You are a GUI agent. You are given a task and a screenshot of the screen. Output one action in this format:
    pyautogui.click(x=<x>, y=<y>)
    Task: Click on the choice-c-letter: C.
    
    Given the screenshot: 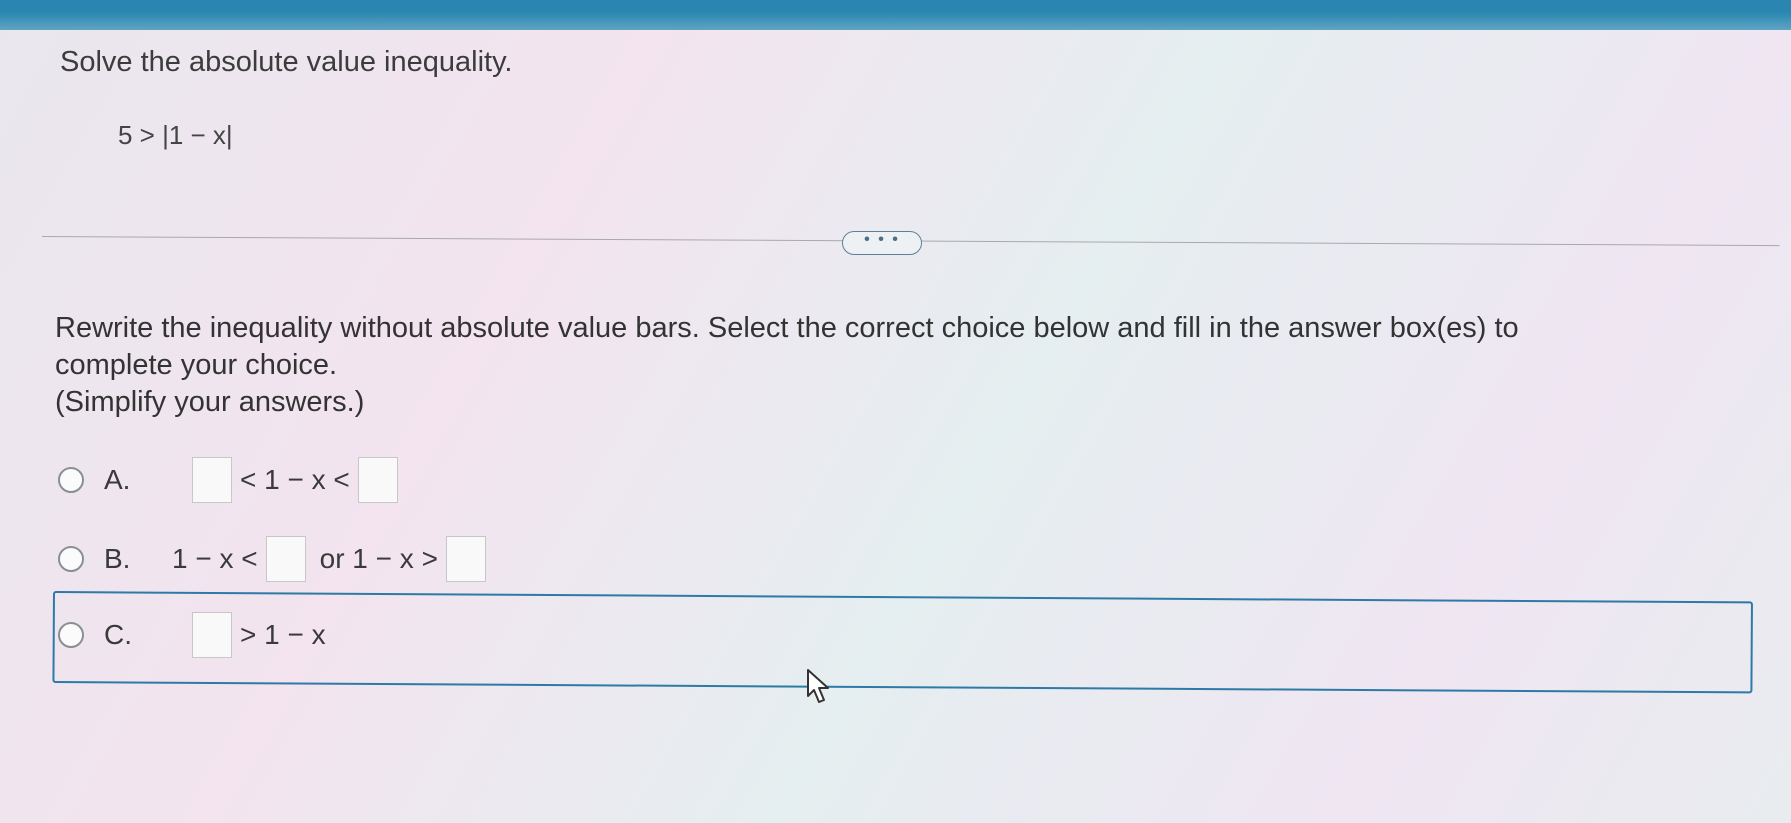 What is the action you would take?
    pyautogui.click(x=118, y=634)
    